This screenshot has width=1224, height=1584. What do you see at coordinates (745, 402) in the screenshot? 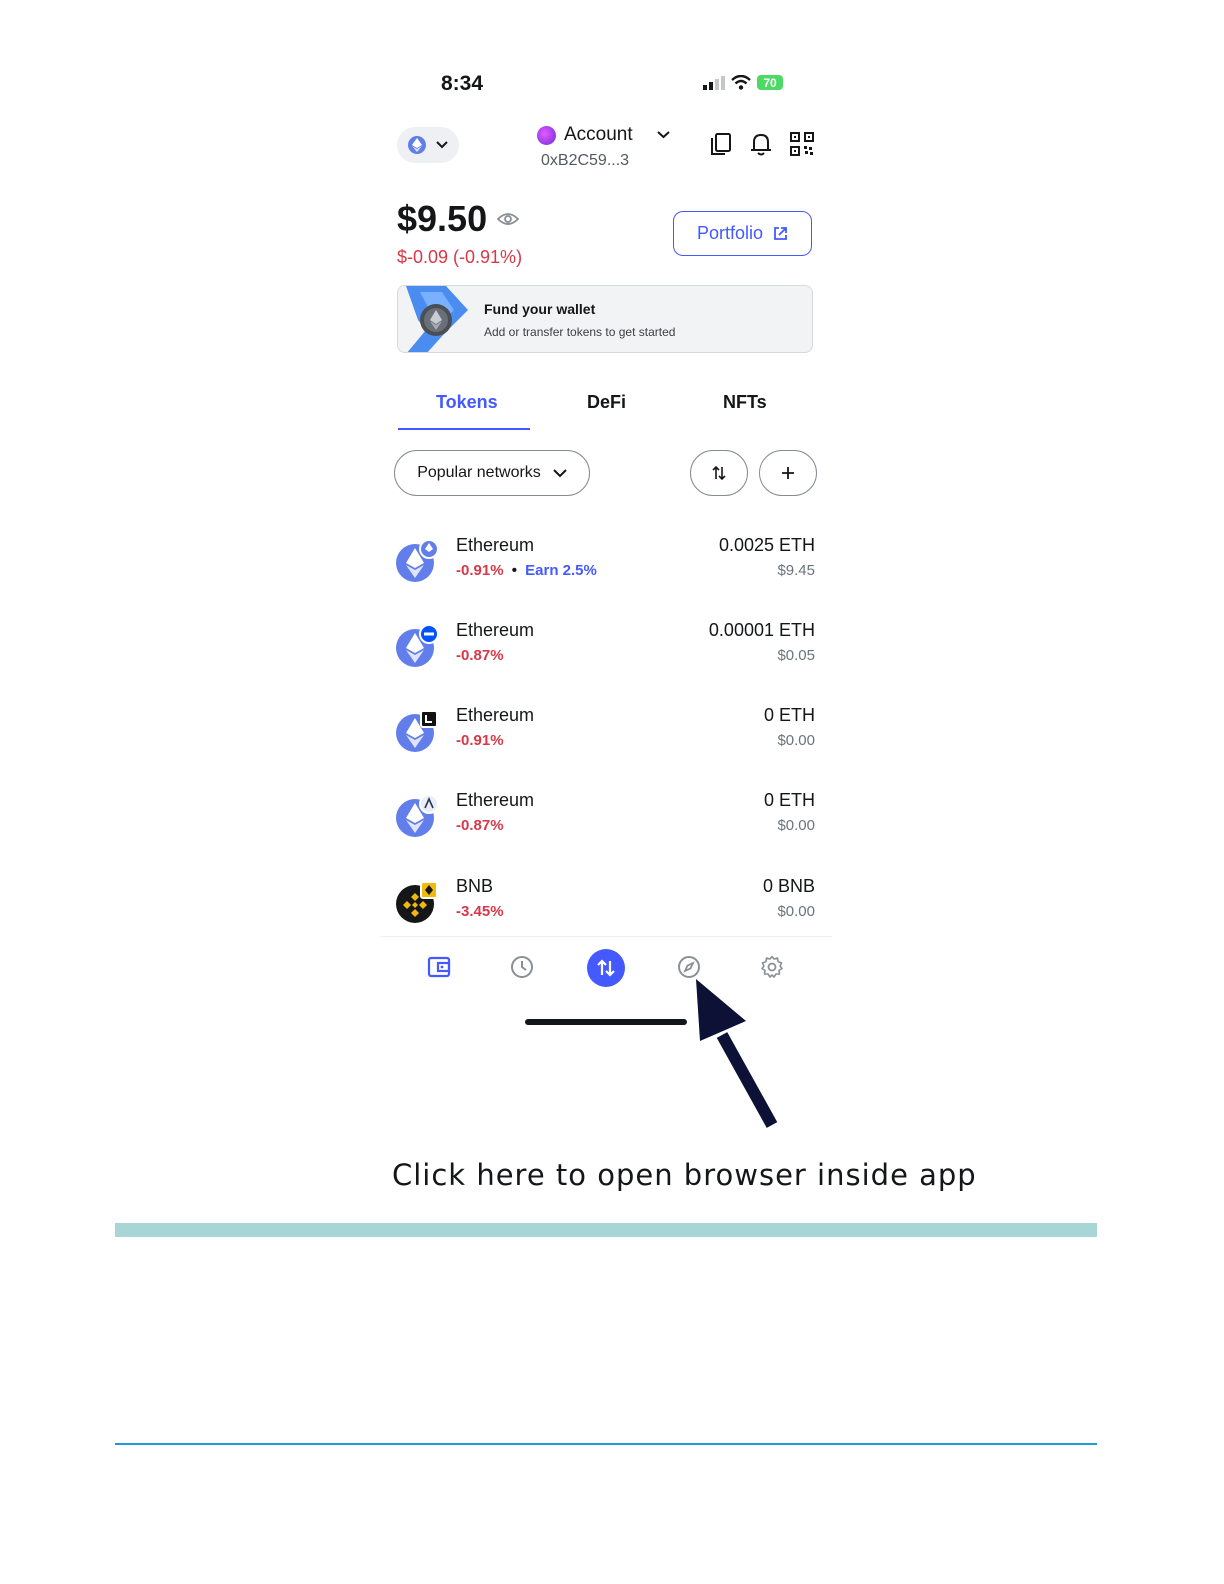
I see `tab-nfts: NFTs` at bounding box center [745, 402].